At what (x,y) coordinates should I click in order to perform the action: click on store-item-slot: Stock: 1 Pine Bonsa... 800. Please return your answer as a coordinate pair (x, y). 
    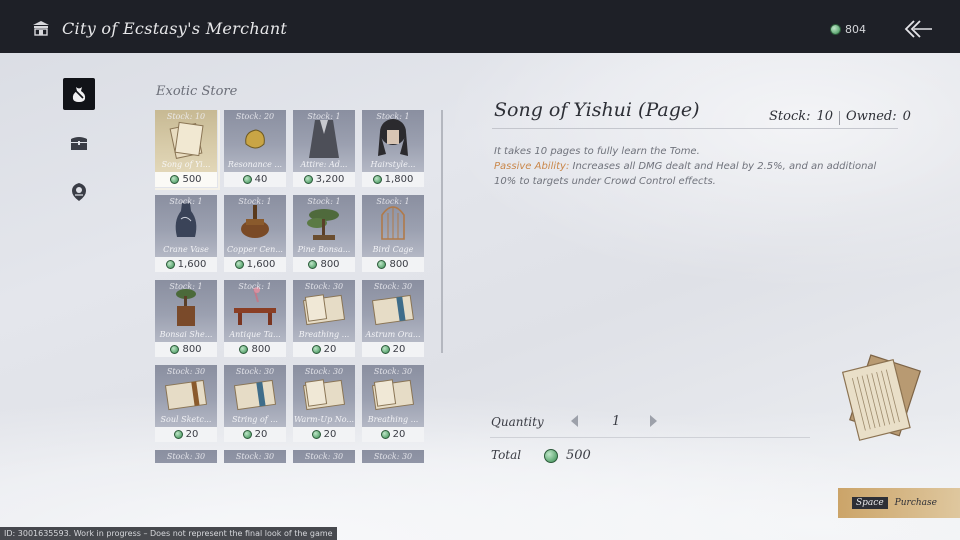
    Looking at the image, I should click on (324, 233).